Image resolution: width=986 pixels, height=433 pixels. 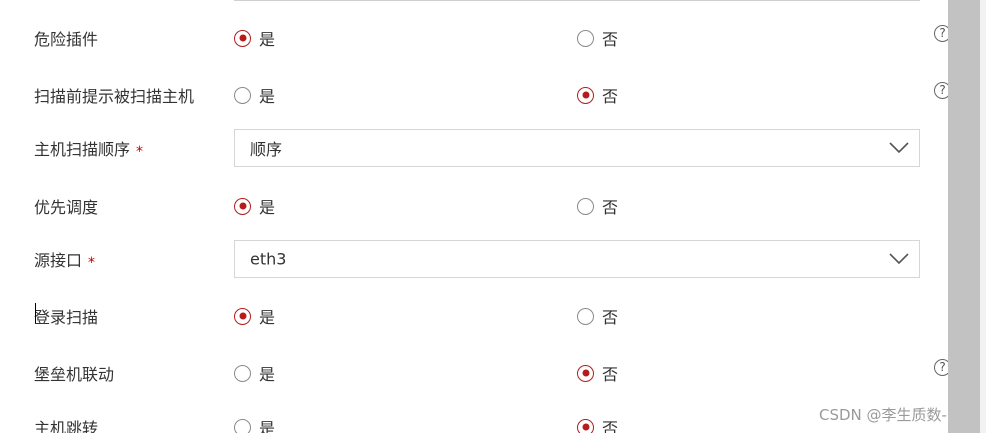 What do you see at coordinates (35, 313) in the screenshot?
I see `text-cursor` at bounding box center [35, 313].